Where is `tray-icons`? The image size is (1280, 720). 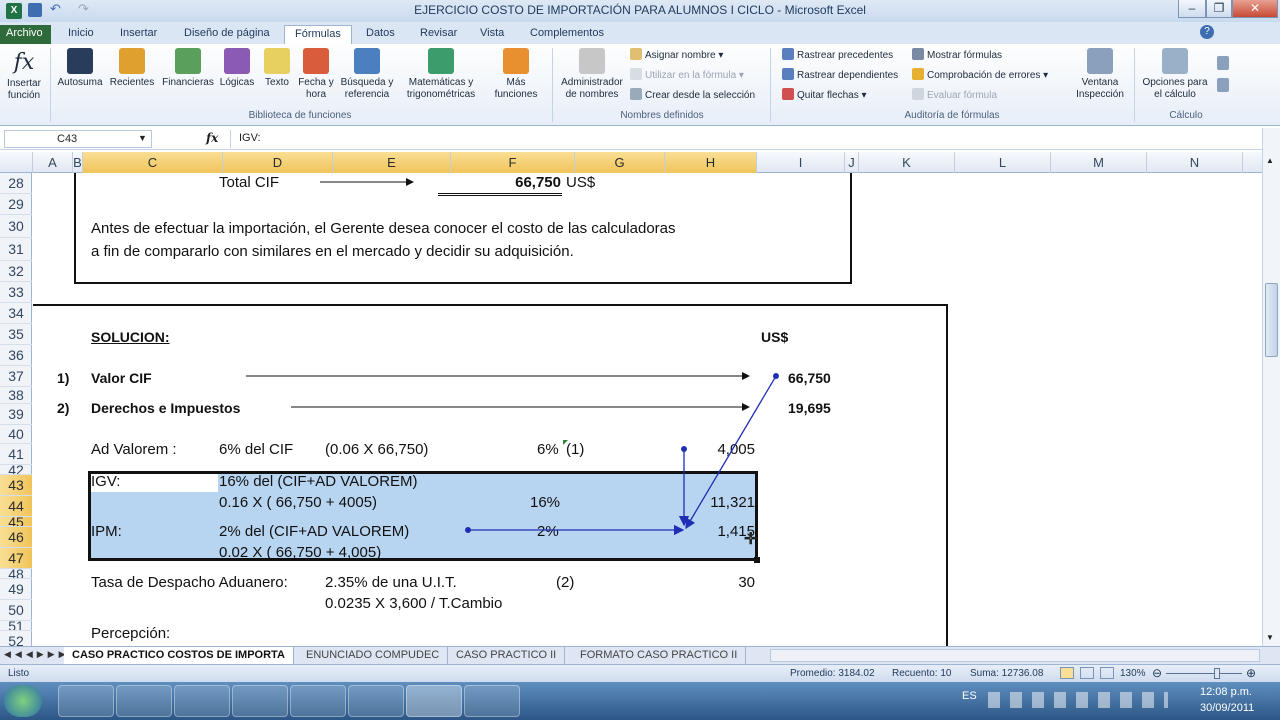
tray-icons is located at coordinates (1078, 700).